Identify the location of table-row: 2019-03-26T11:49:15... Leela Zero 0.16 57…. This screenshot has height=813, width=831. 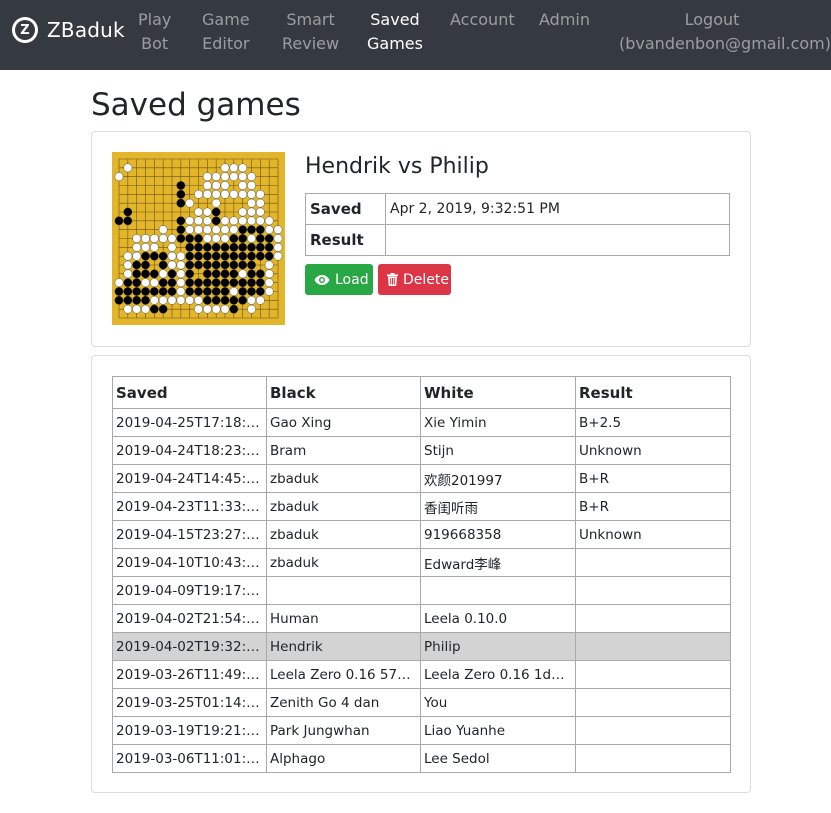
(421, 674).